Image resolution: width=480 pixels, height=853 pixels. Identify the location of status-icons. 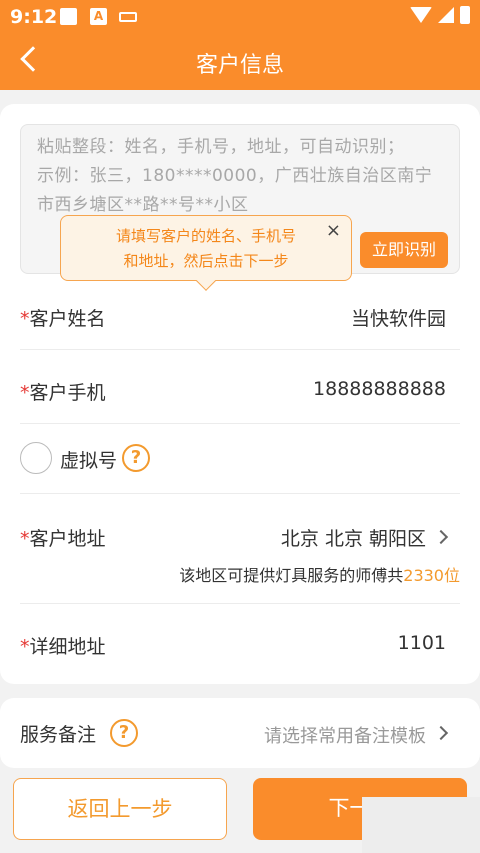
(440, 15).